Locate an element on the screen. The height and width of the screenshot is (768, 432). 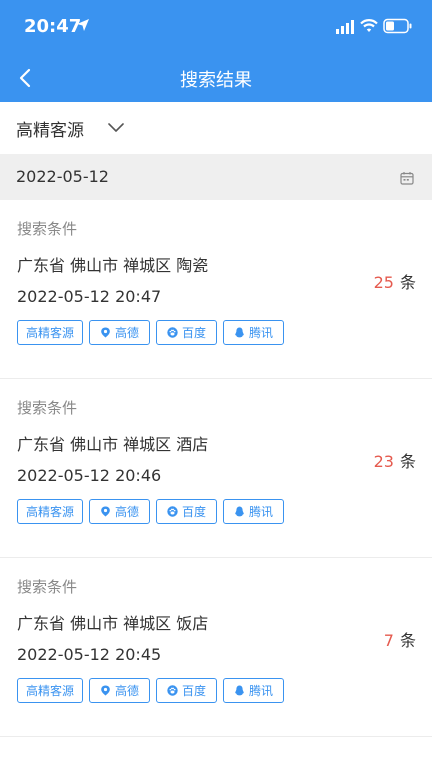
wifi-icon is located at coordinates (369, 25).